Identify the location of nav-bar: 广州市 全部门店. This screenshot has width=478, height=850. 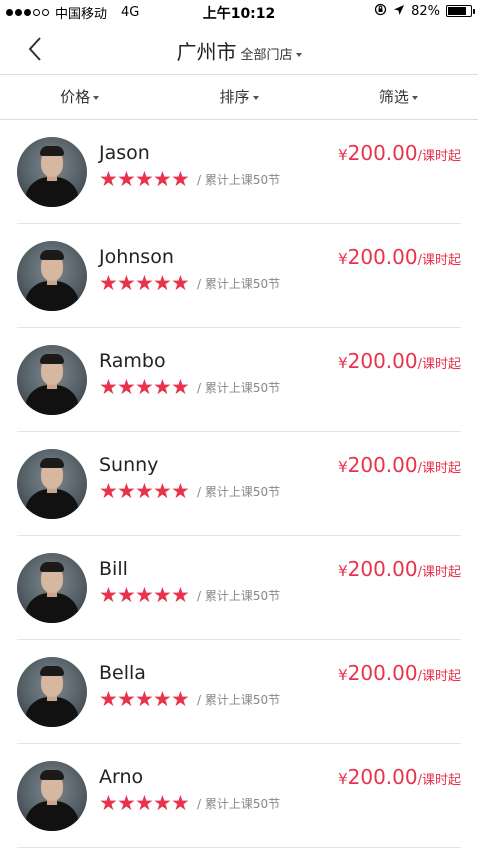
(239, 49).